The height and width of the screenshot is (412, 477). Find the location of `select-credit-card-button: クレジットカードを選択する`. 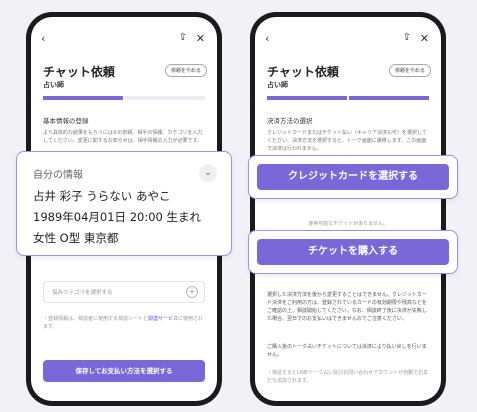

select-credit-card-button: クレジットカードを選択する is located at coordinates (353, 177).